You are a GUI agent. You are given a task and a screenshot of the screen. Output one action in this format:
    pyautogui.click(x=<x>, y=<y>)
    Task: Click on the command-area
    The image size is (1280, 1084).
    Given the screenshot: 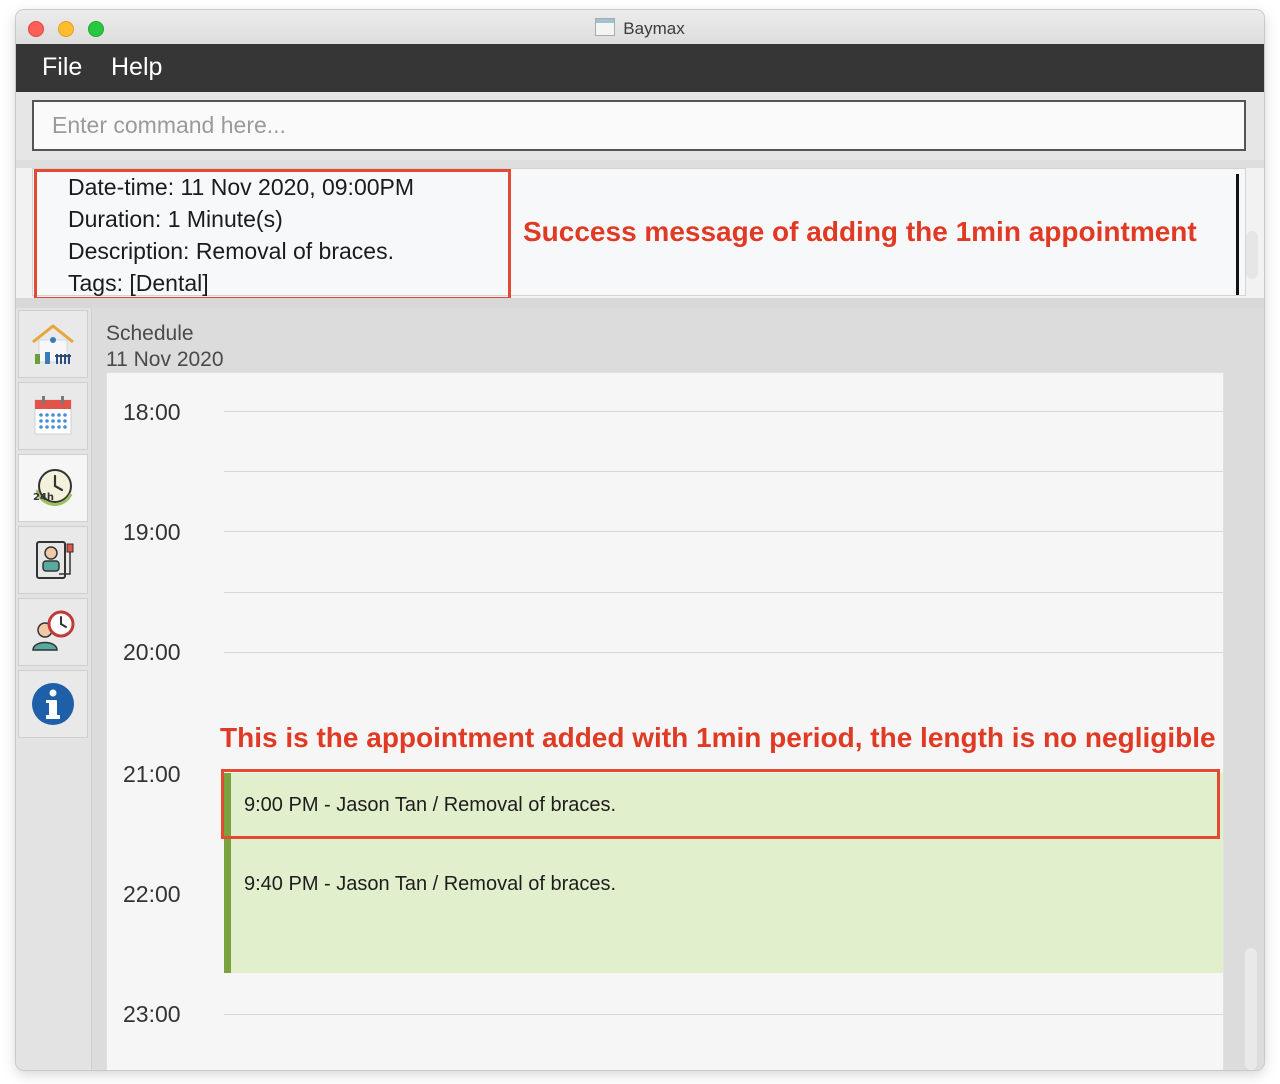 What is the action you would take?
    pyautogui.click(x=640, y=126)
    